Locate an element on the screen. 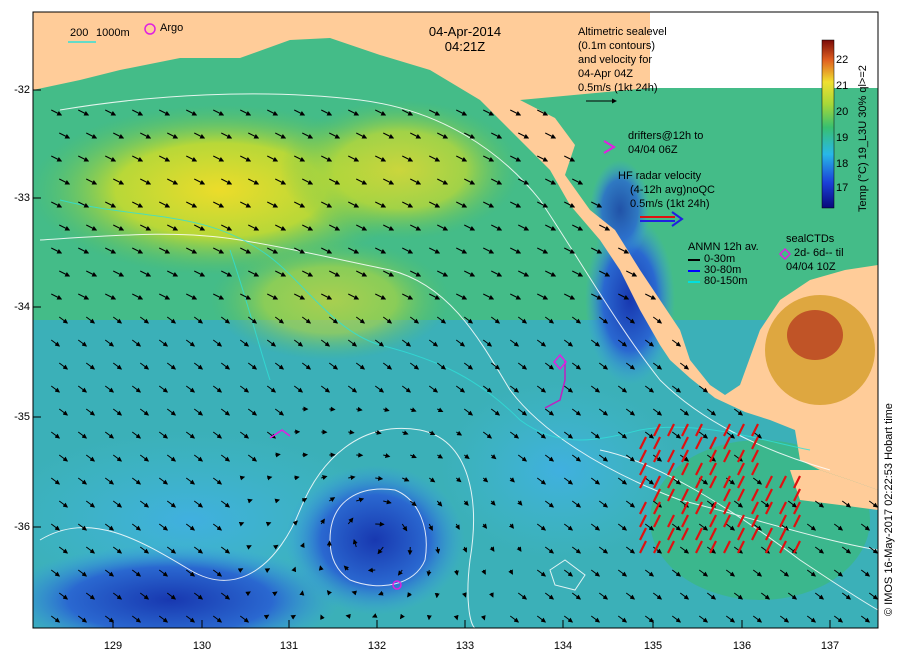 The image size is (900, 660). drifters-legend-line-2: 04/04 06Z is located at coordinates (653, 150).